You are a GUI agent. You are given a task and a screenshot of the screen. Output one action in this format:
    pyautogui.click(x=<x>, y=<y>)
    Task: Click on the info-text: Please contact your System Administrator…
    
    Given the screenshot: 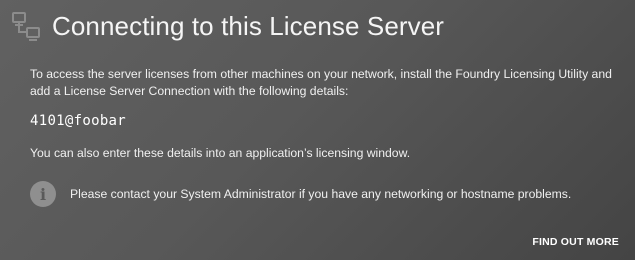 What is the action you would take?
    pyautogui.click(x=321, y=194)
    